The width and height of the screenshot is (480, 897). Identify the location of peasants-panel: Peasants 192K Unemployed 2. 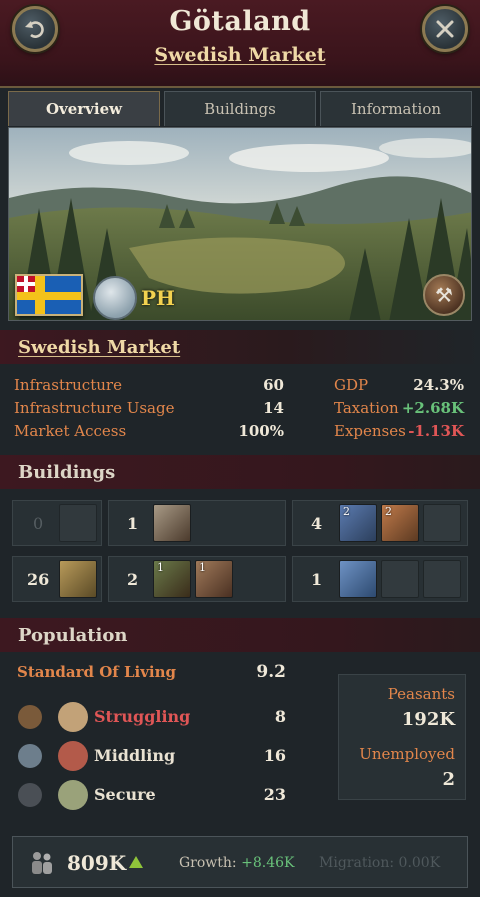
(402, 737).